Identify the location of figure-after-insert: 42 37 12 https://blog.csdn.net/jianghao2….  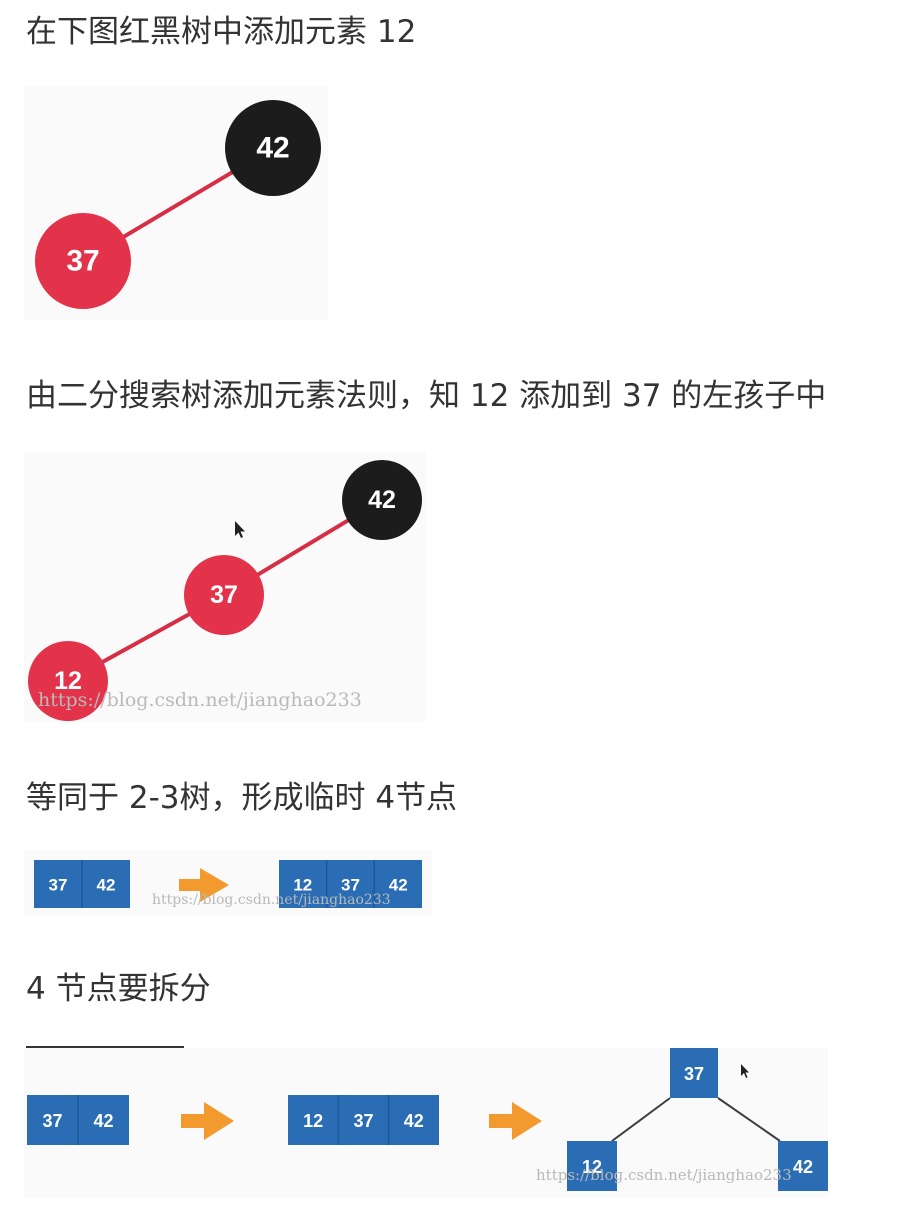
(225, 587).